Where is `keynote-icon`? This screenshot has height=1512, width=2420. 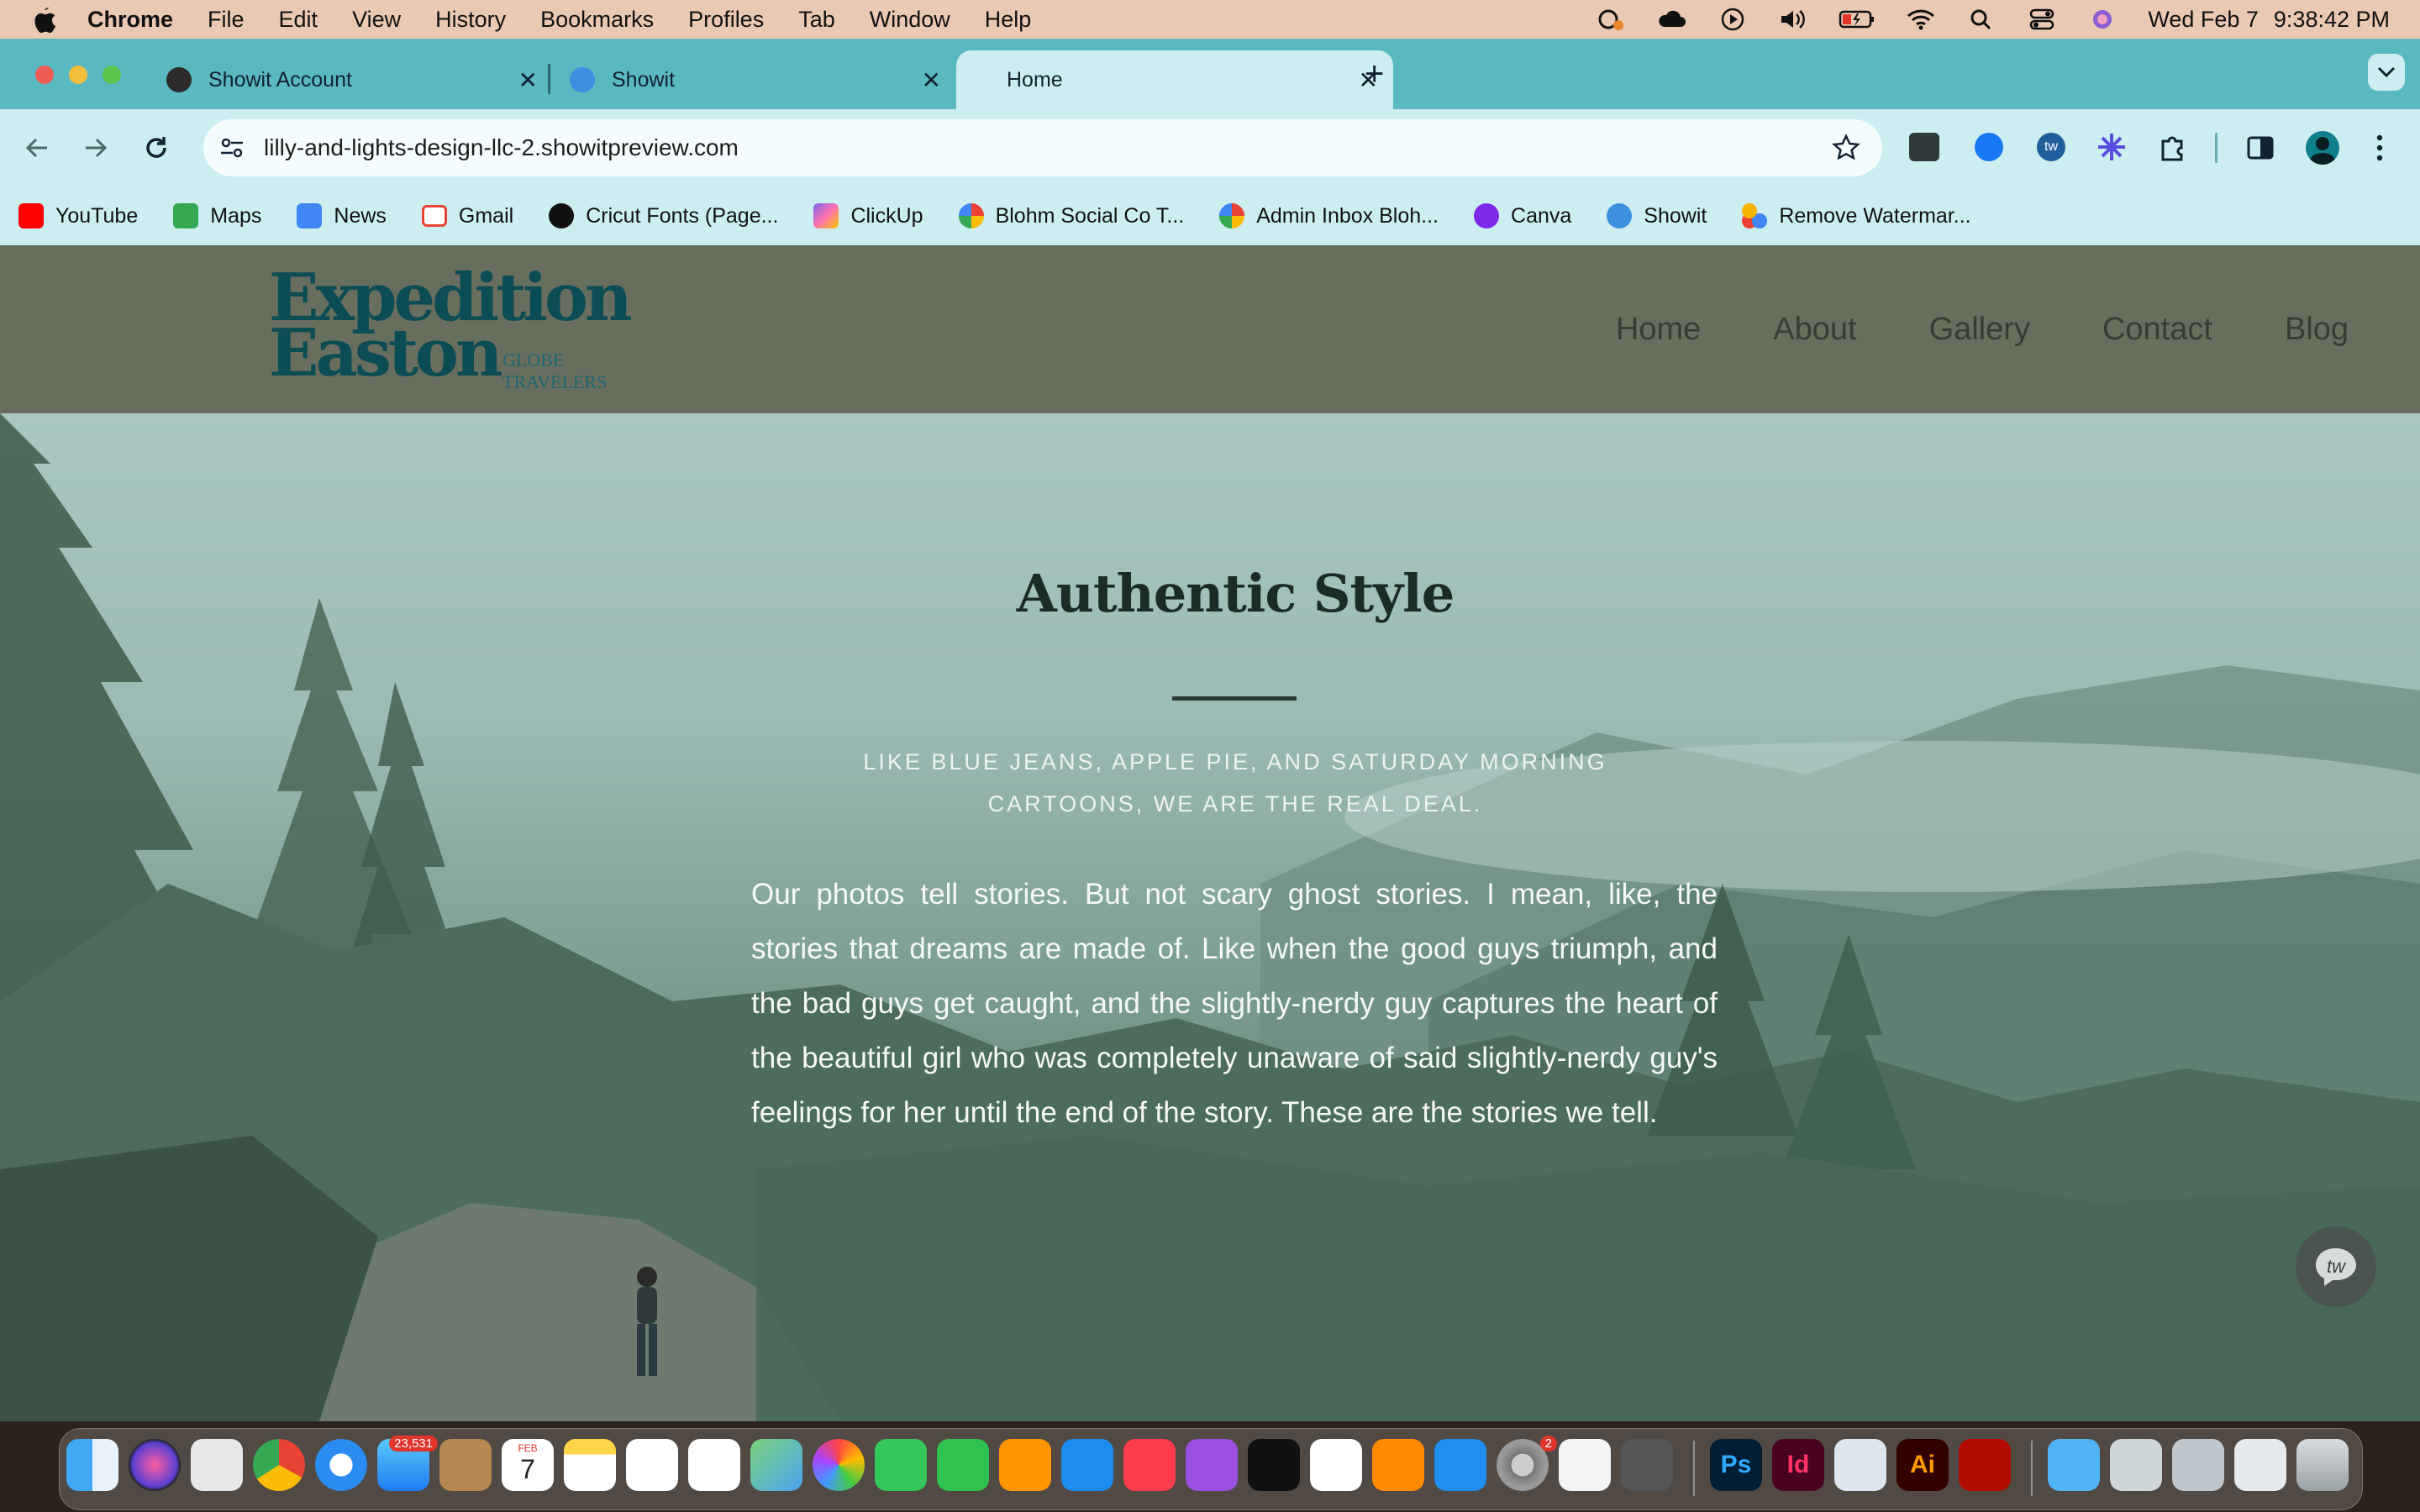
keynote-icon is located at coordinates (1087, 1465).